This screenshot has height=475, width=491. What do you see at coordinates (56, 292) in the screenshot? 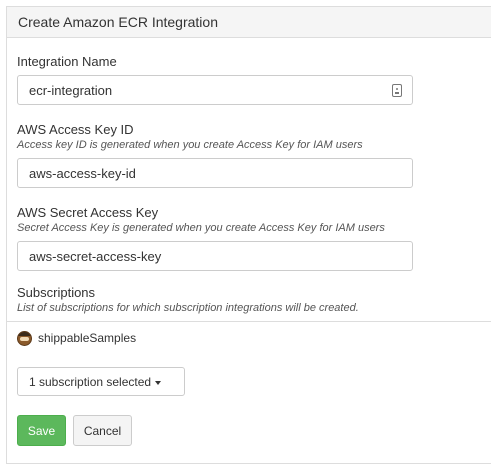
I see `subscriptions-label: Subscriptions` at bounding box center [56, 292].